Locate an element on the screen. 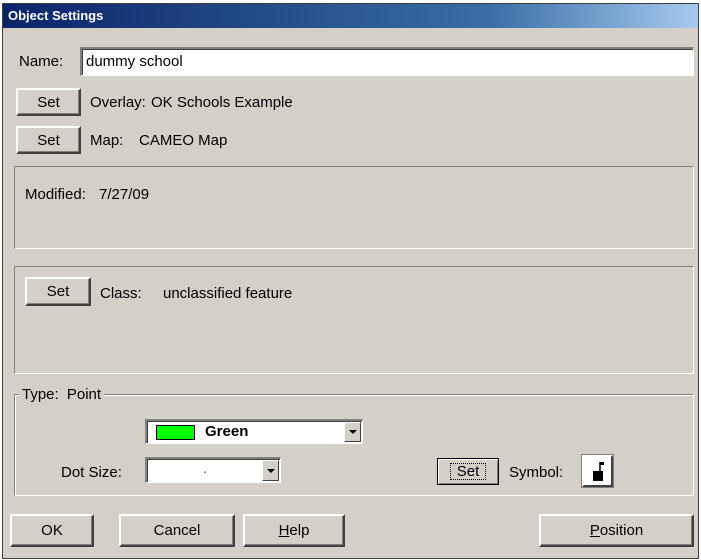  title-bar: Object Settings is located at coordinates (350, 16).